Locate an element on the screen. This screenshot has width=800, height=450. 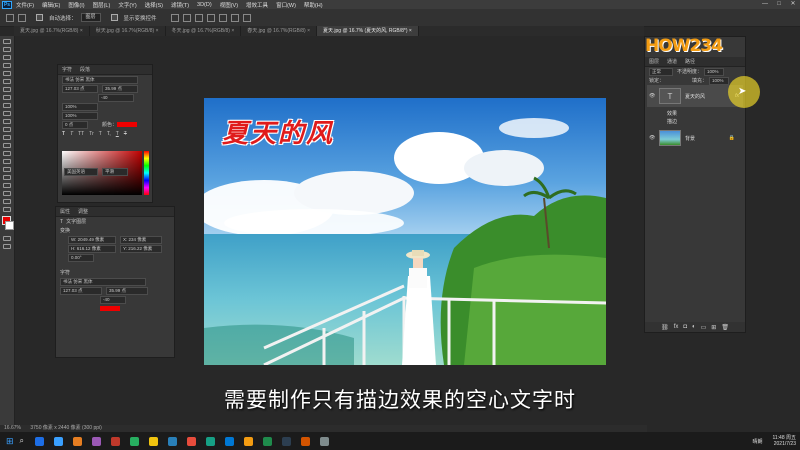
align-right-icon is located at coordinates (198, 17).